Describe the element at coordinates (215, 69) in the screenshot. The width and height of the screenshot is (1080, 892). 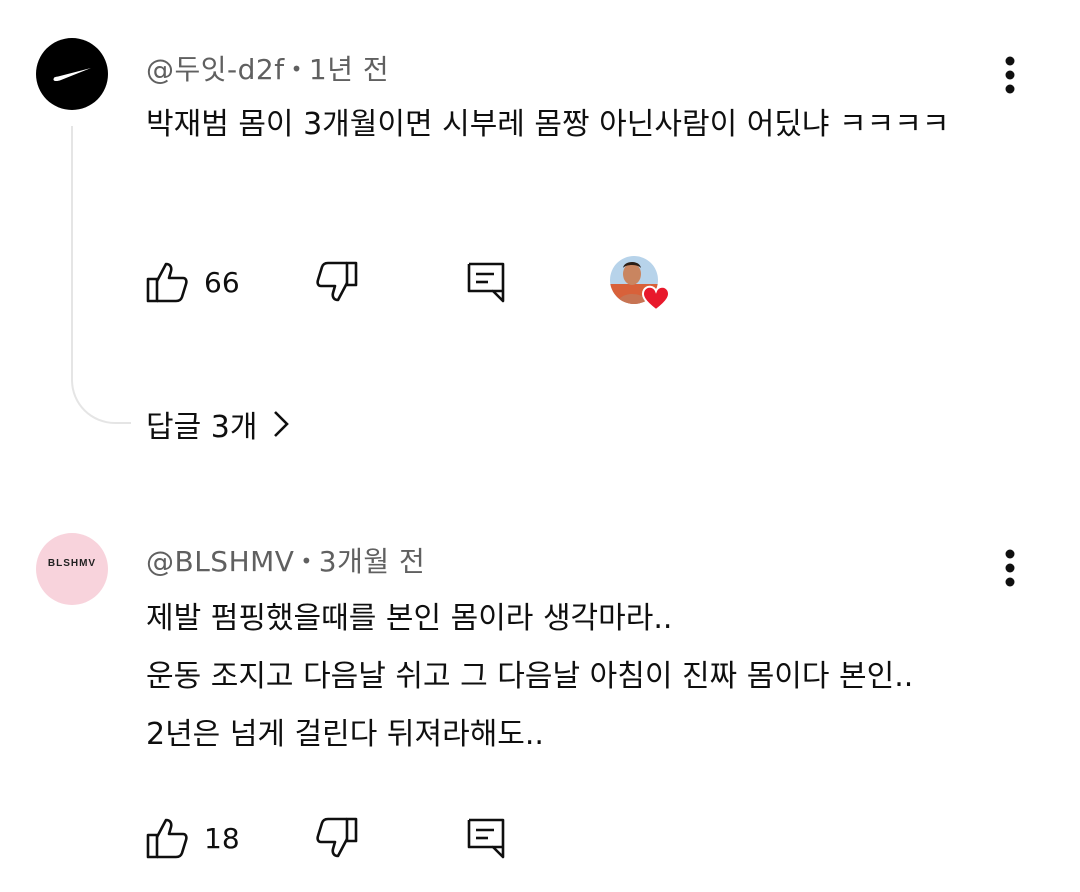
I see `author-handle: @두잇-d2f` at that location.